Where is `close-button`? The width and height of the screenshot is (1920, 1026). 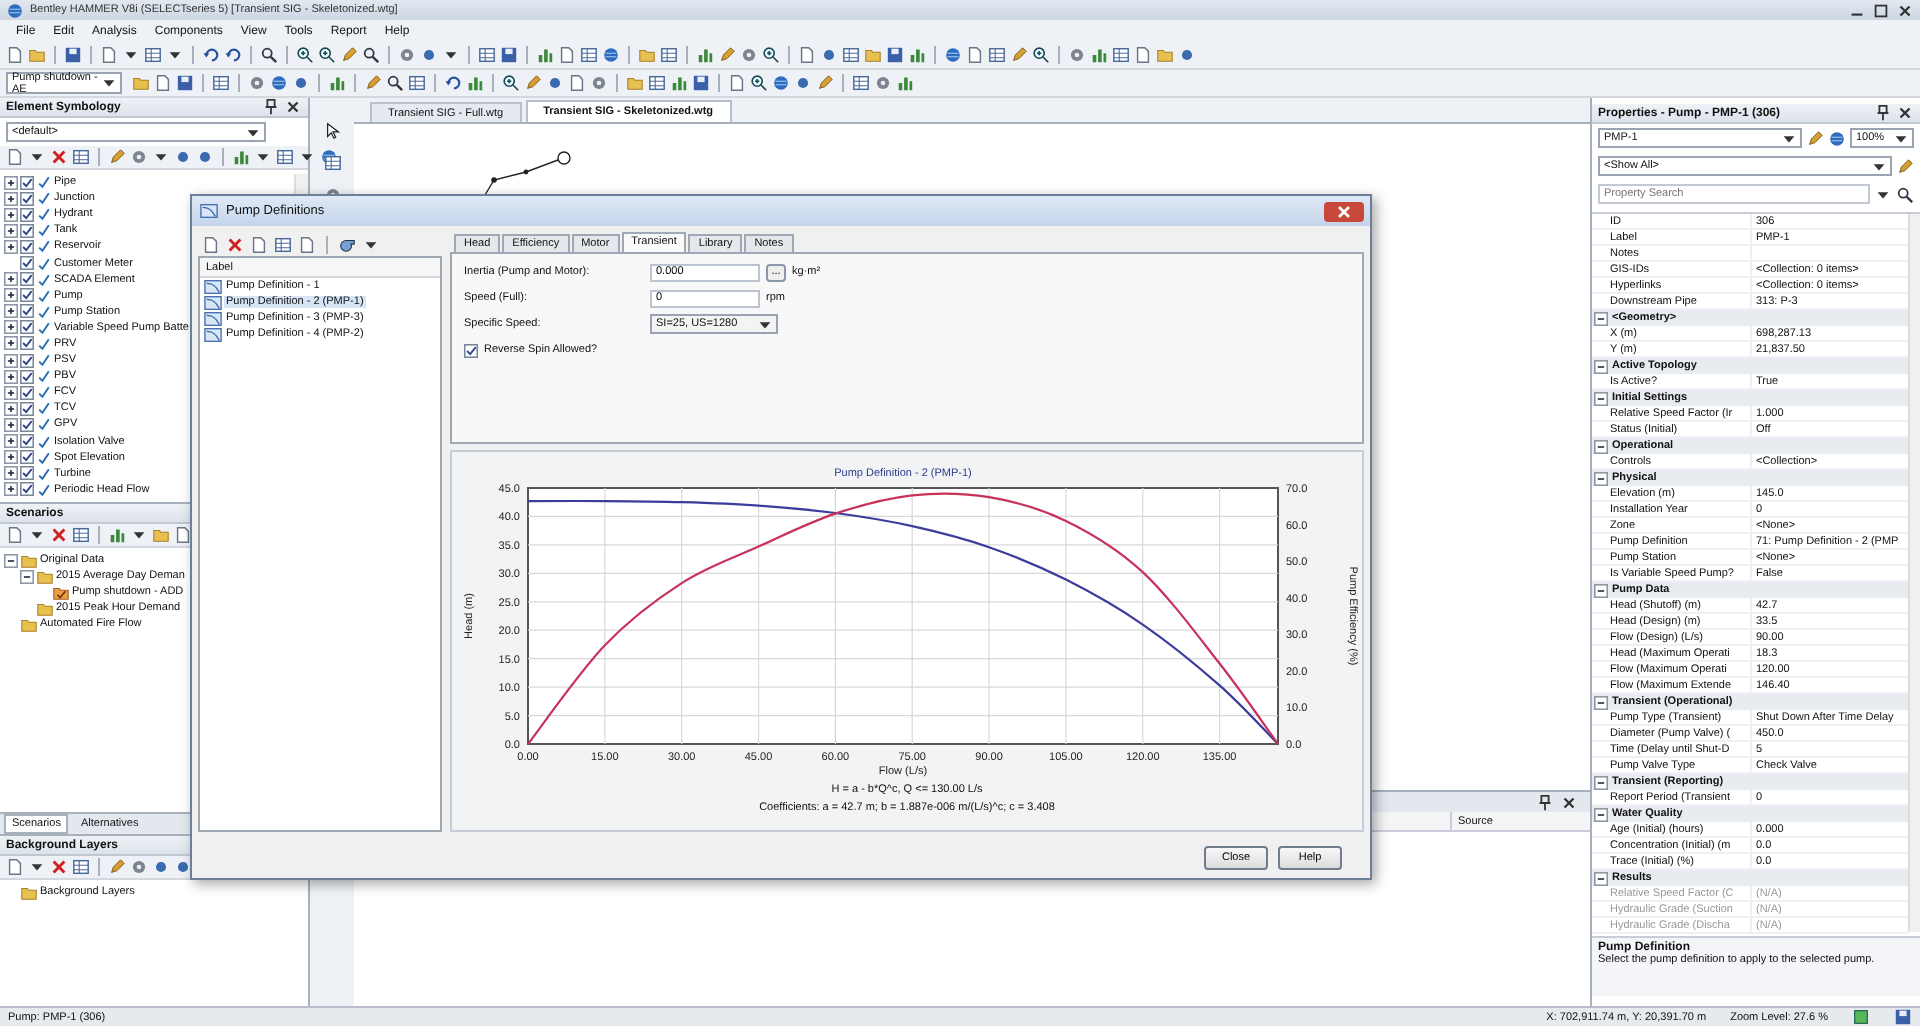 close-button is located at coordinates (1344, 211).